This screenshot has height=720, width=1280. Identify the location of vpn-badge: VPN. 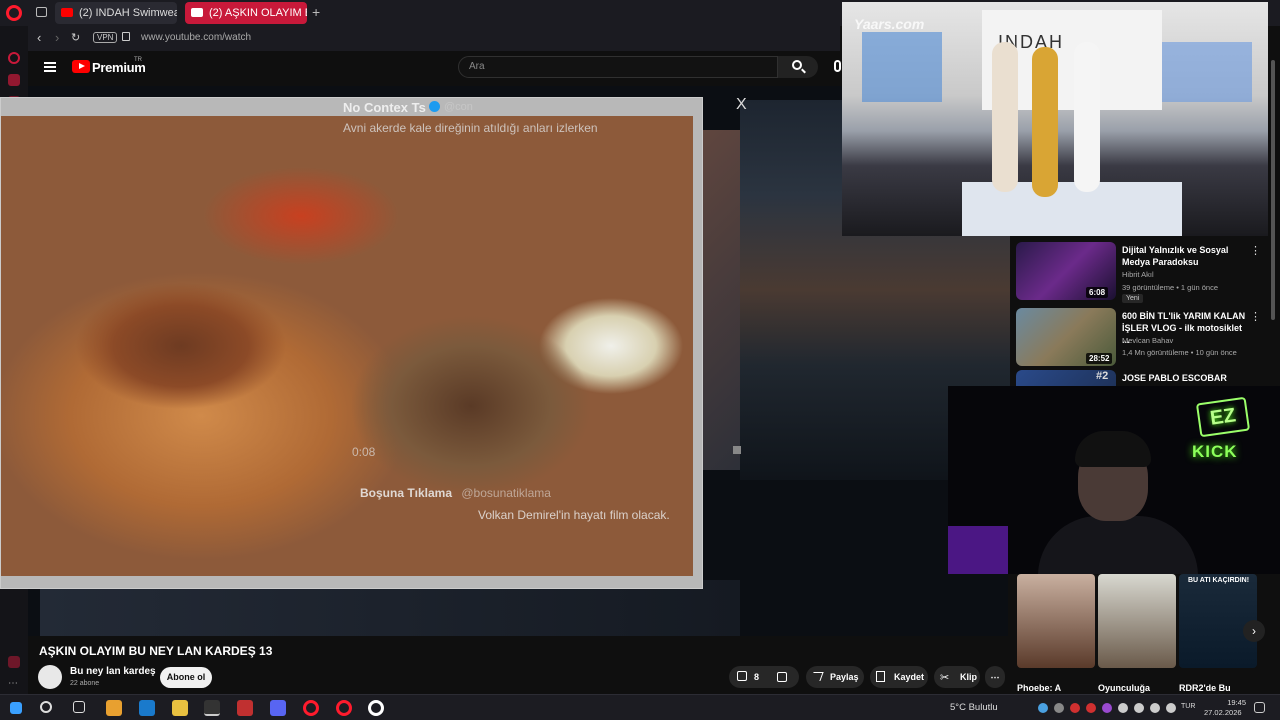
(105, 37).